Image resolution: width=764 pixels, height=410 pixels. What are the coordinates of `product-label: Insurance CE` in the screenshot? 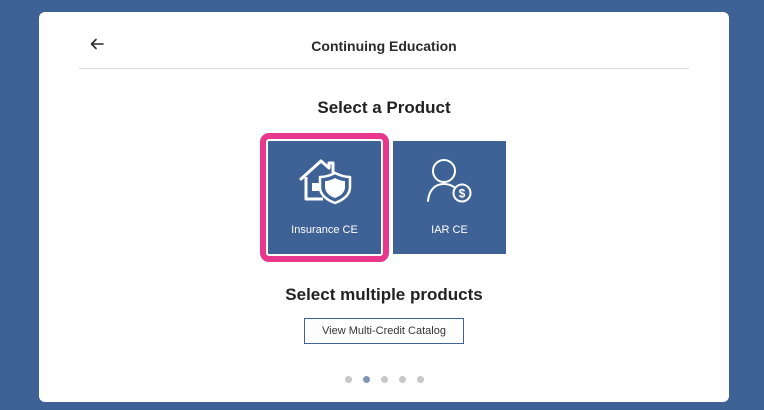 It's located at (324, 230).